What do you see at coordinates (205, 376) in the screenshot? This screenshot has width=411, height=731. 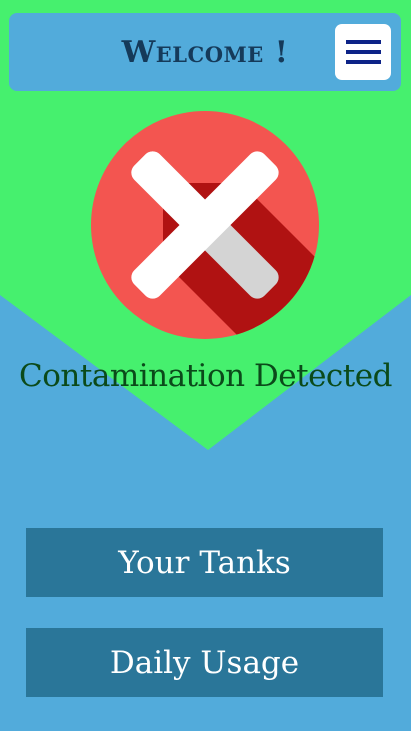 I see `status-message: Contamination Detected` at bounding box center [205, 376].